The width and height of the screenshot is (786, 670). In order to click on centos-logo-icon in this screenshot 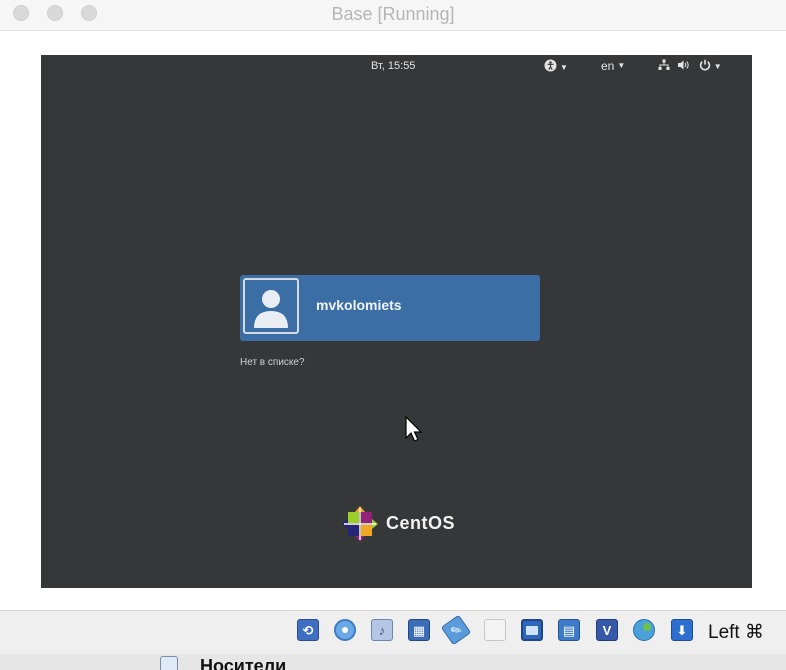, I will do `click(360, 524)`.